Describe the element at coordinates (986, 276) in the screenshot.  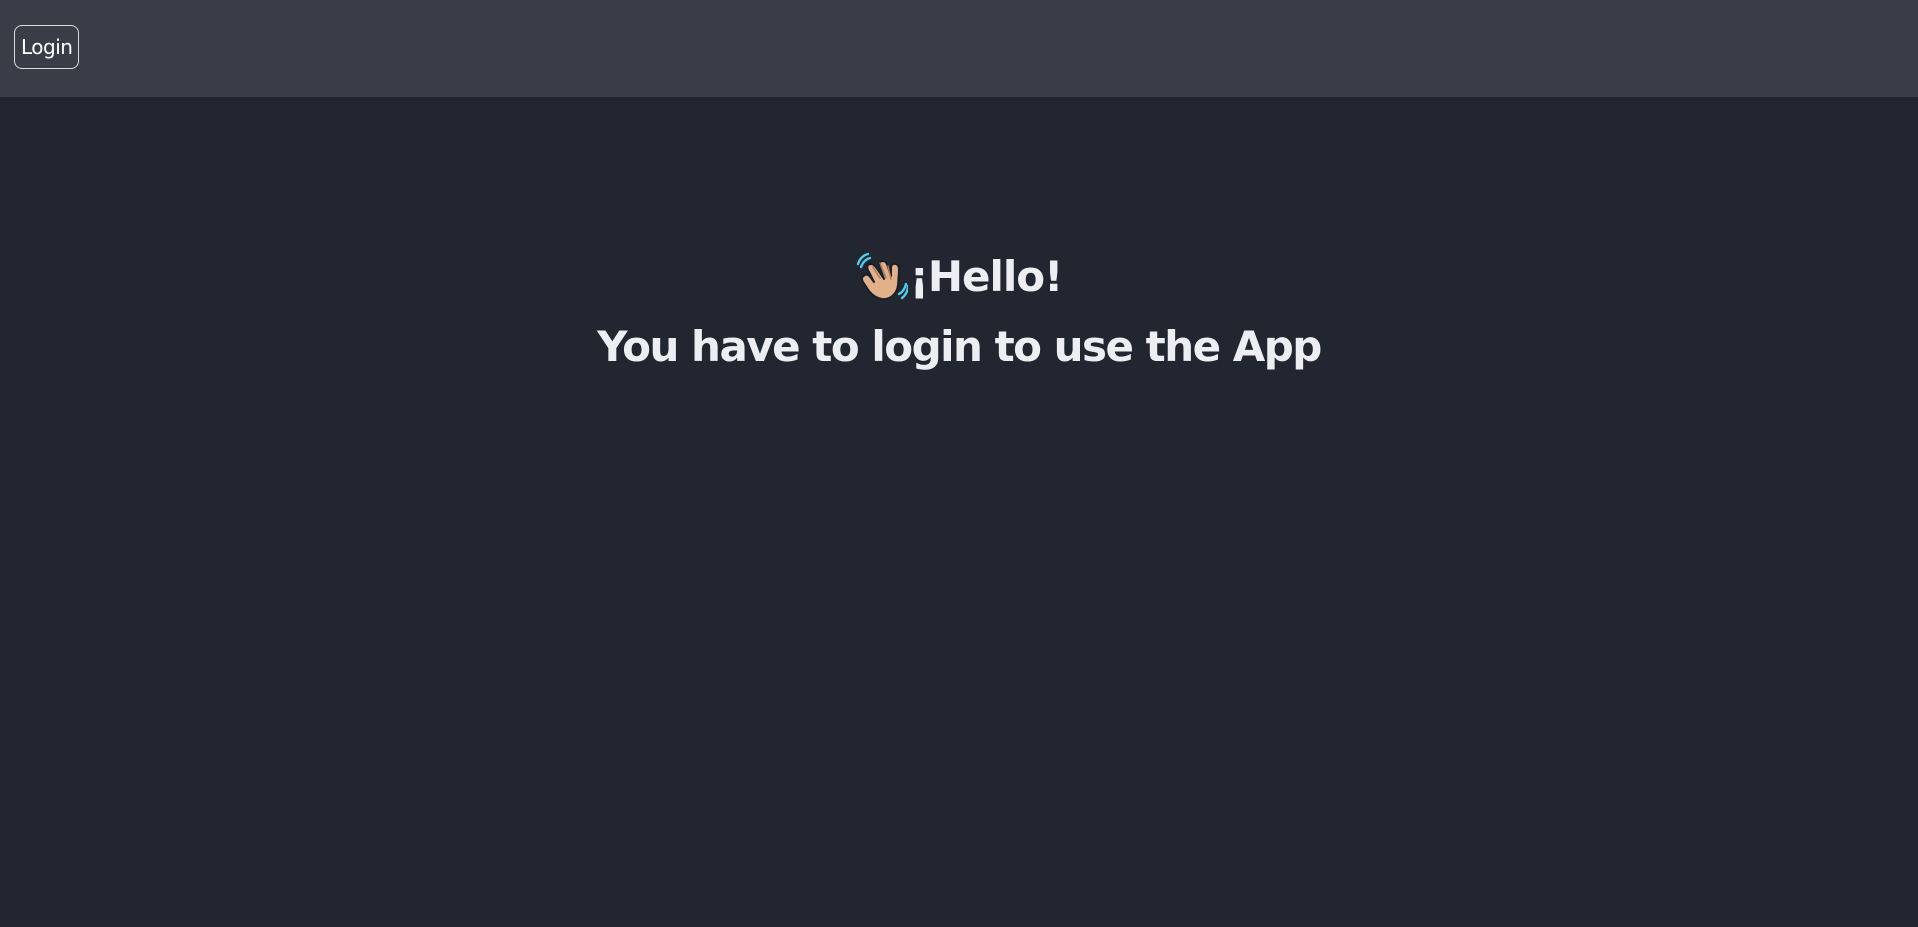
I see `greeting-text: ¡Hello!` at that location.